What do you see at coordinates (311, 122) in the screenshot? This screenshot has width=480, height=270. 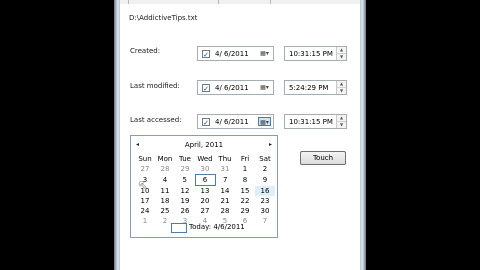 I see `accessed-time-value: 10:31:15 PM` at bounding box center [311, 122].